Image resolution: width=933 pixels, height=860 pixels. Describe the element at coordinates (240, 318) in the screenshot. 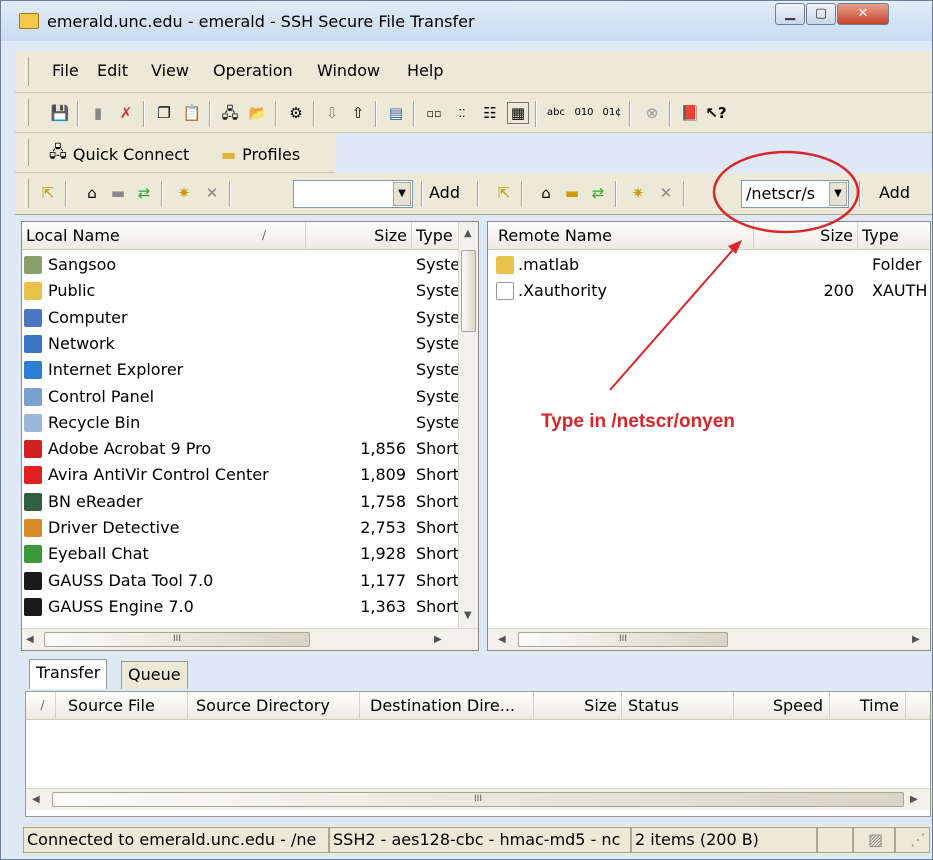

I see `local-file-row: Computer Syster` at that location.